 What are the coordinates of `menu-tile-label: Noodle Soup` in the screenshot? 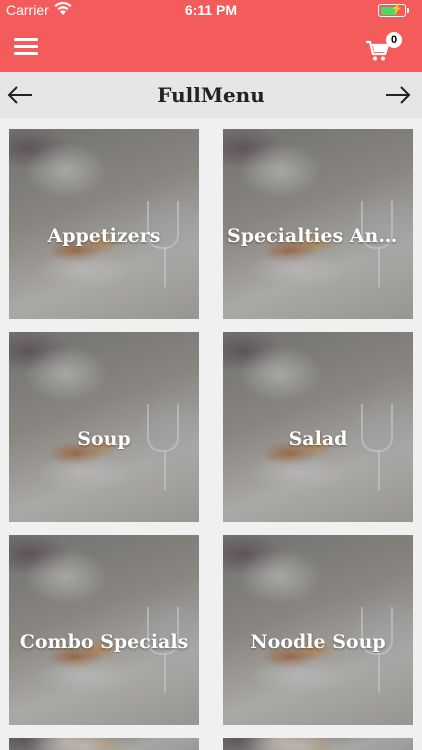 It's located at (318, 642).